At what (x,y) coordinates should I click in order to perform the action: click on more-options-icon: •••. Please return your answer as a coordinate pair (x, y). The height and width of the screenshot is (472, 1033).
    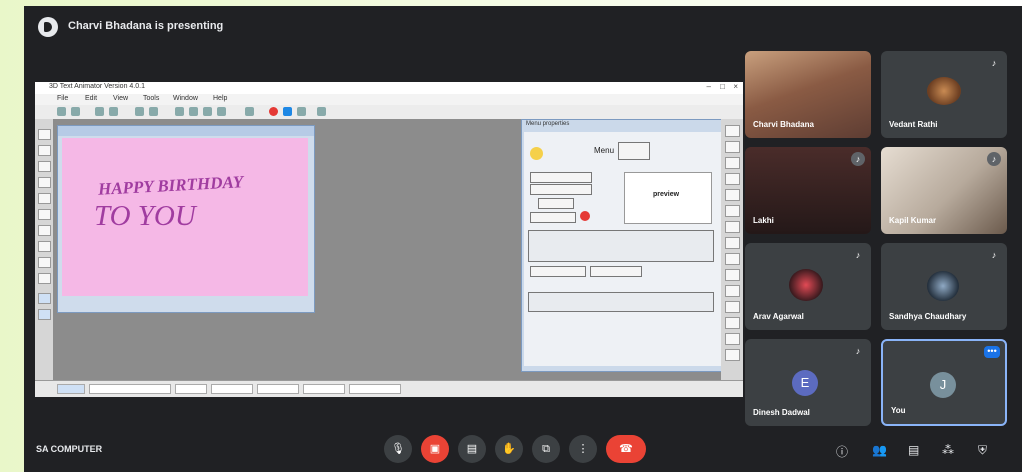
    Looking at the image, I should click on (992, 352).